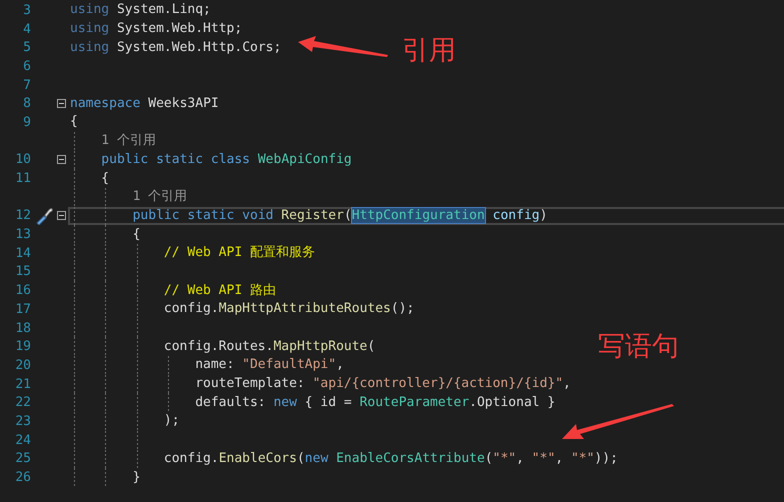 The height and width of the screenshot is (502, 784). Describe the element at coordinates (26, 85) in the screenshot. I see `line-number: 7` at that location.